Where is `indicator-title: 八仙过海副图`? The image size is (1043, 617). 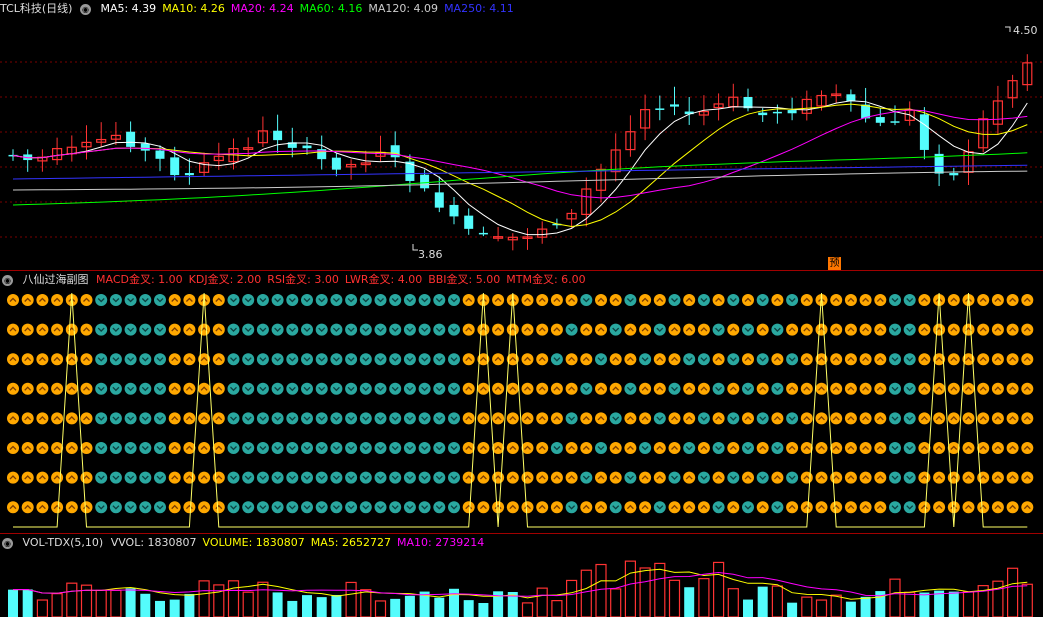 indicator-title: 八仙过海副图 is located at coordinates (56, 279).